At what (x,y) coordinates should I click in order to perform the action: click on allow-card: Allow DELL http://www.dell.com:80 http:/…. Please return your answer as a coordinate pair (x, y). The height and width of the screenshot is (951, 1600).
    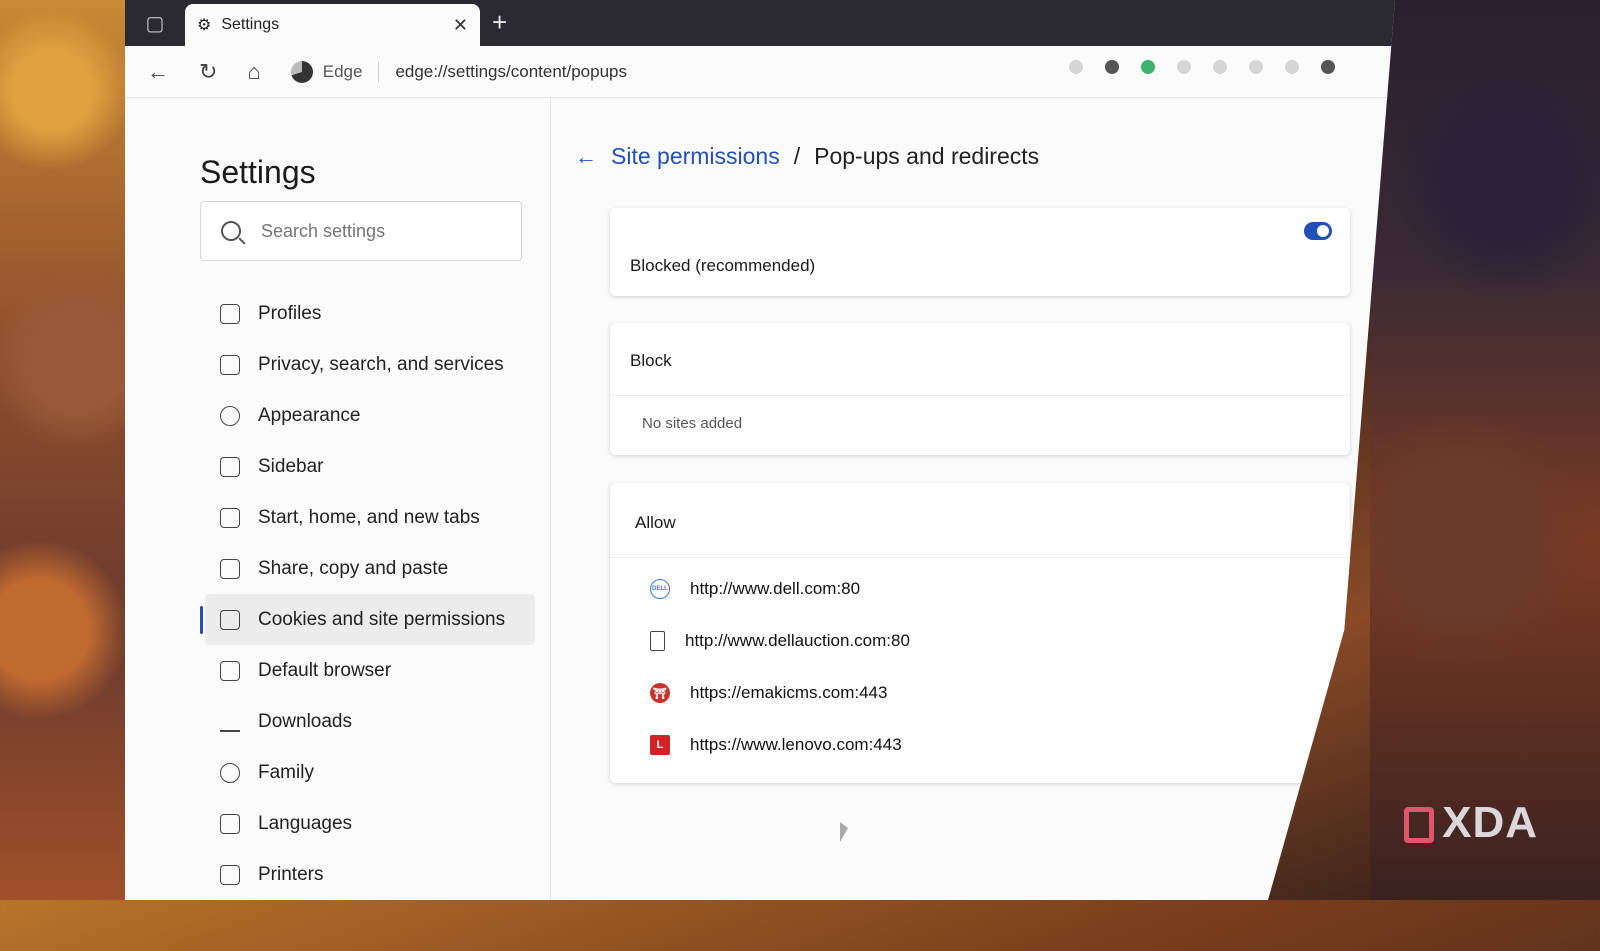
    Looking at the image, I should click on (980, 633).